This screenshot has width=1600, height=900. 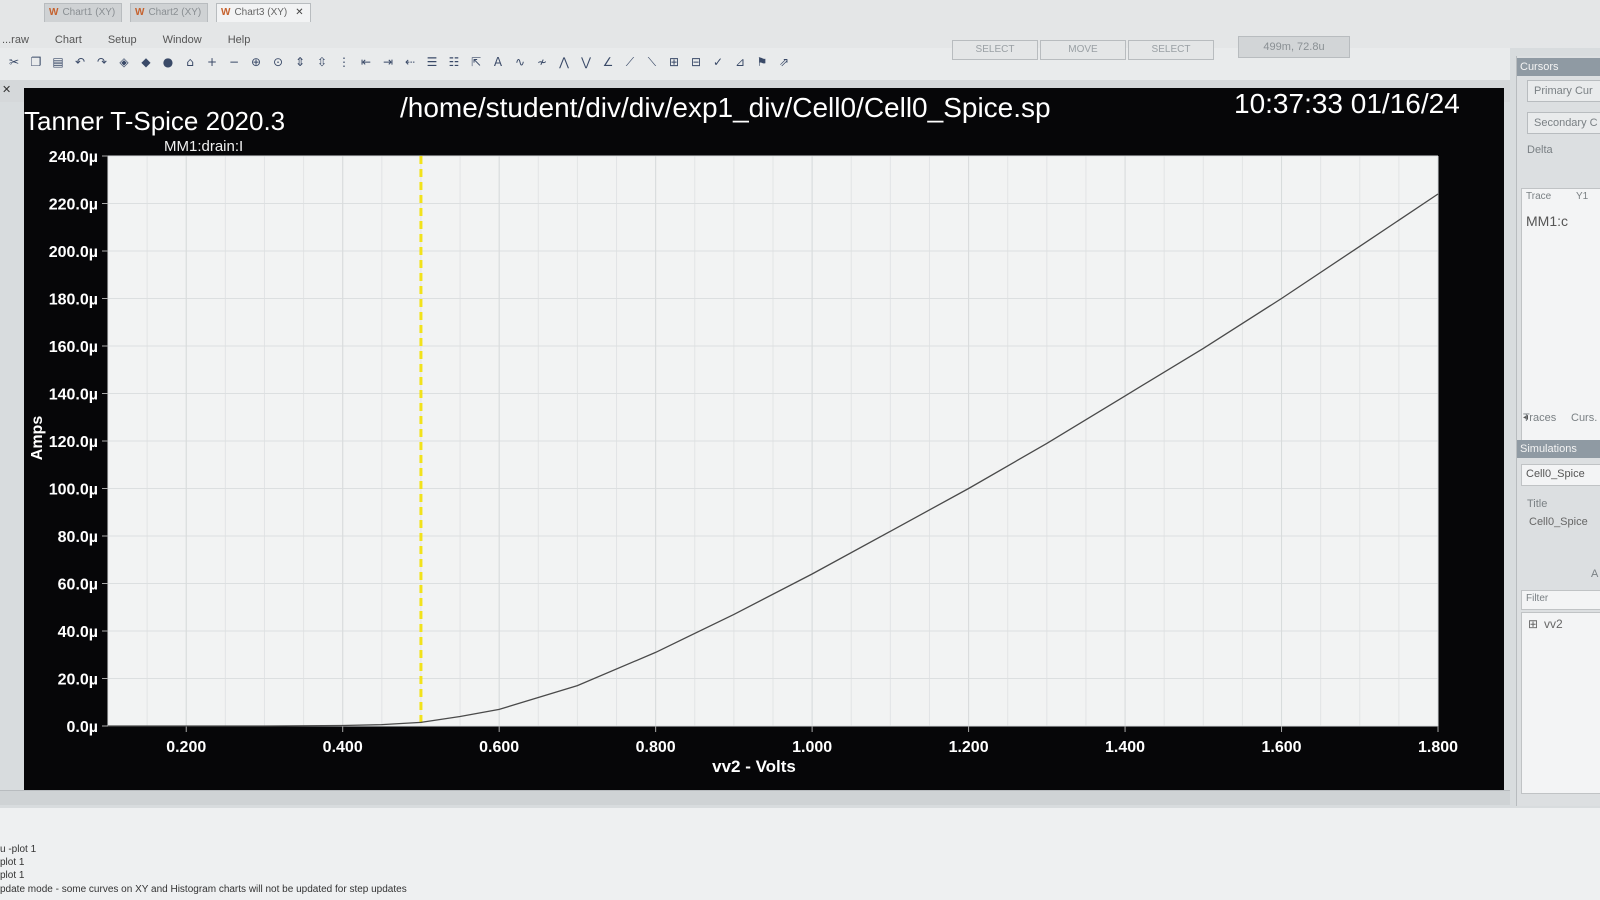 What do you see at coordinates (122, 40) in the screenshot?
I see `menu-setup: Setup` at bounding box center [122, 40].